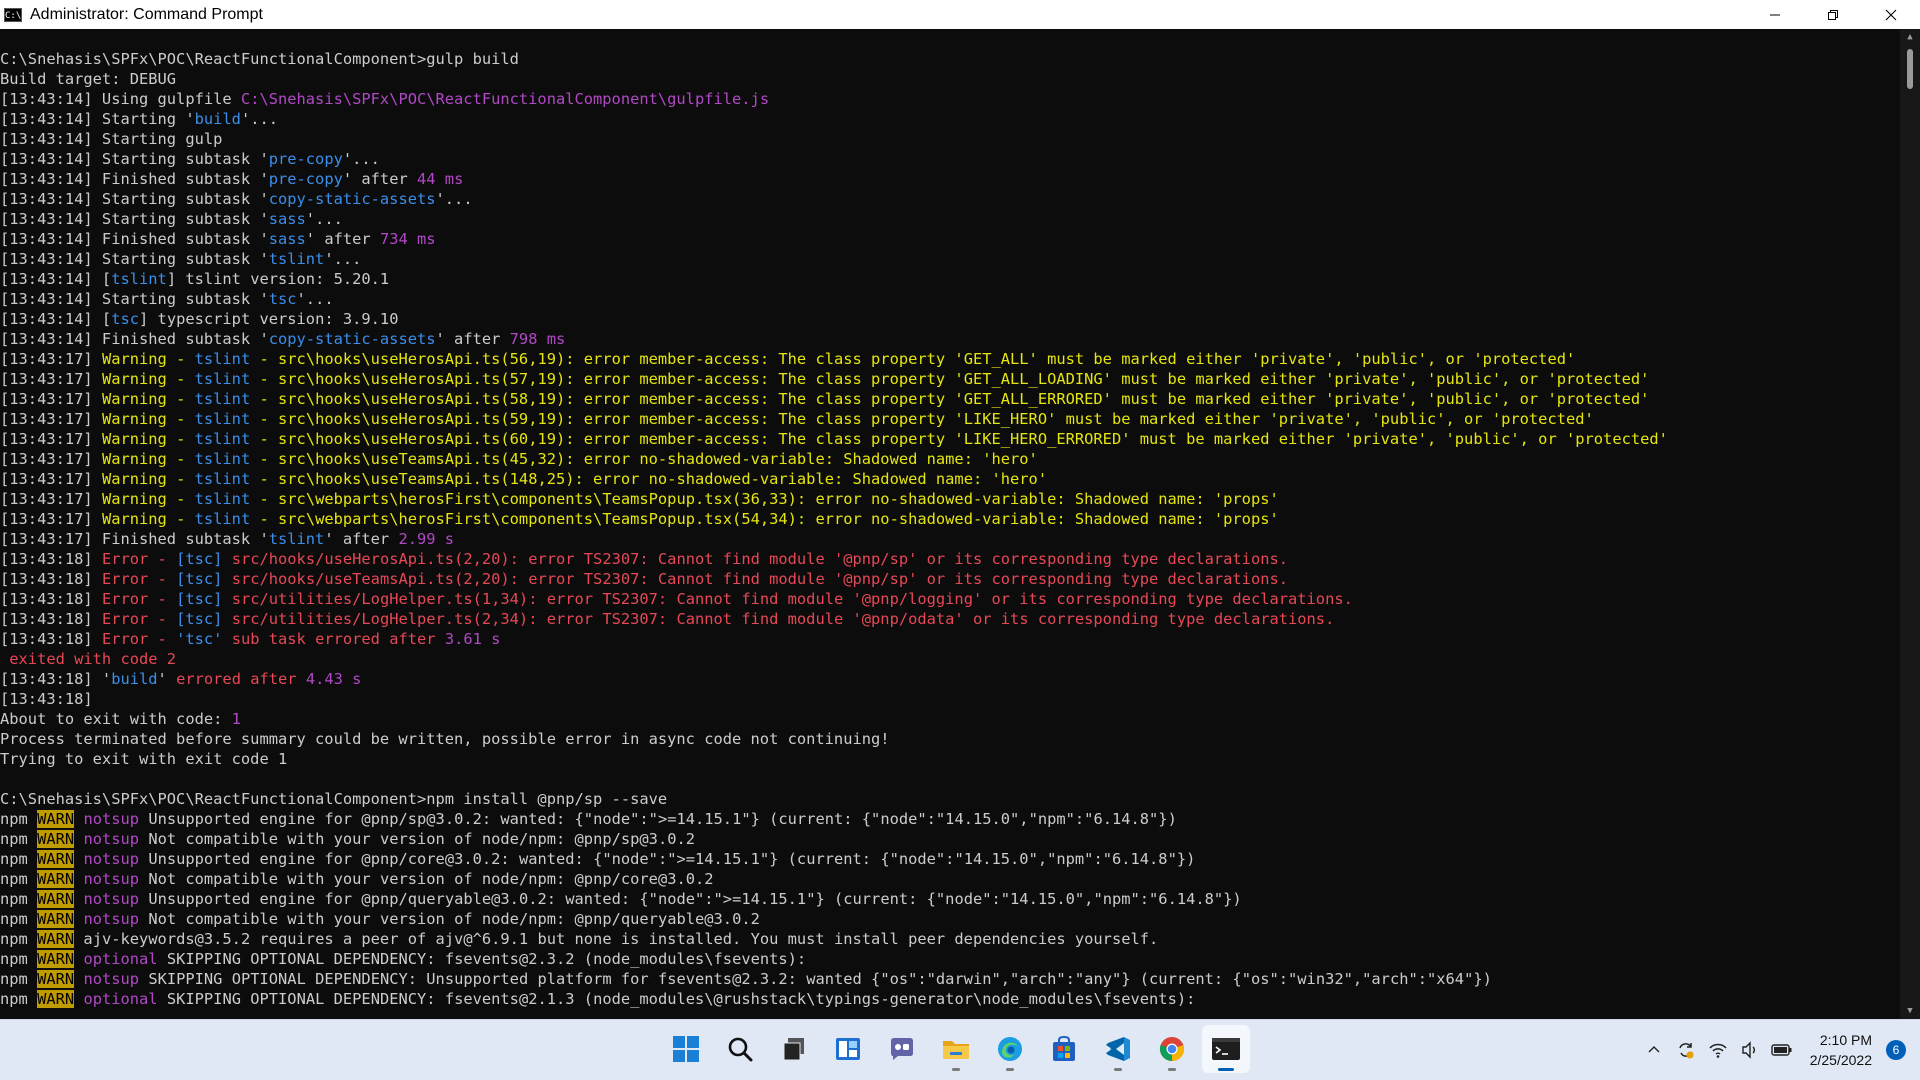  What do you see at coordinates (686, 1049) in the screenshot?
I see `taskbar-start-button` at bounding box center [686, 1049].